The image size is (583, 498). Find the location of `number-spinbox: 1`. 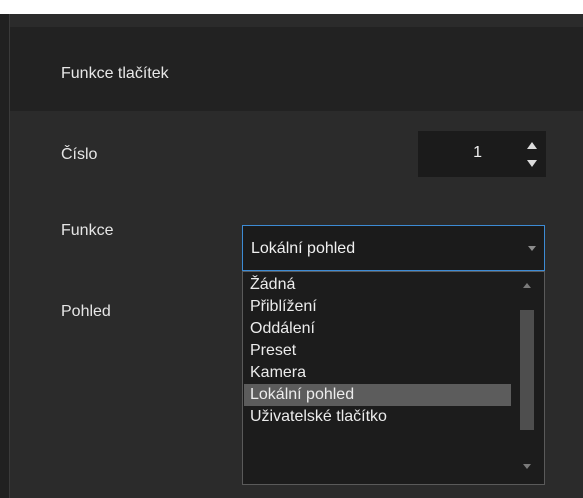

number-spinbox: 1 is located at coordinates (482, 154).